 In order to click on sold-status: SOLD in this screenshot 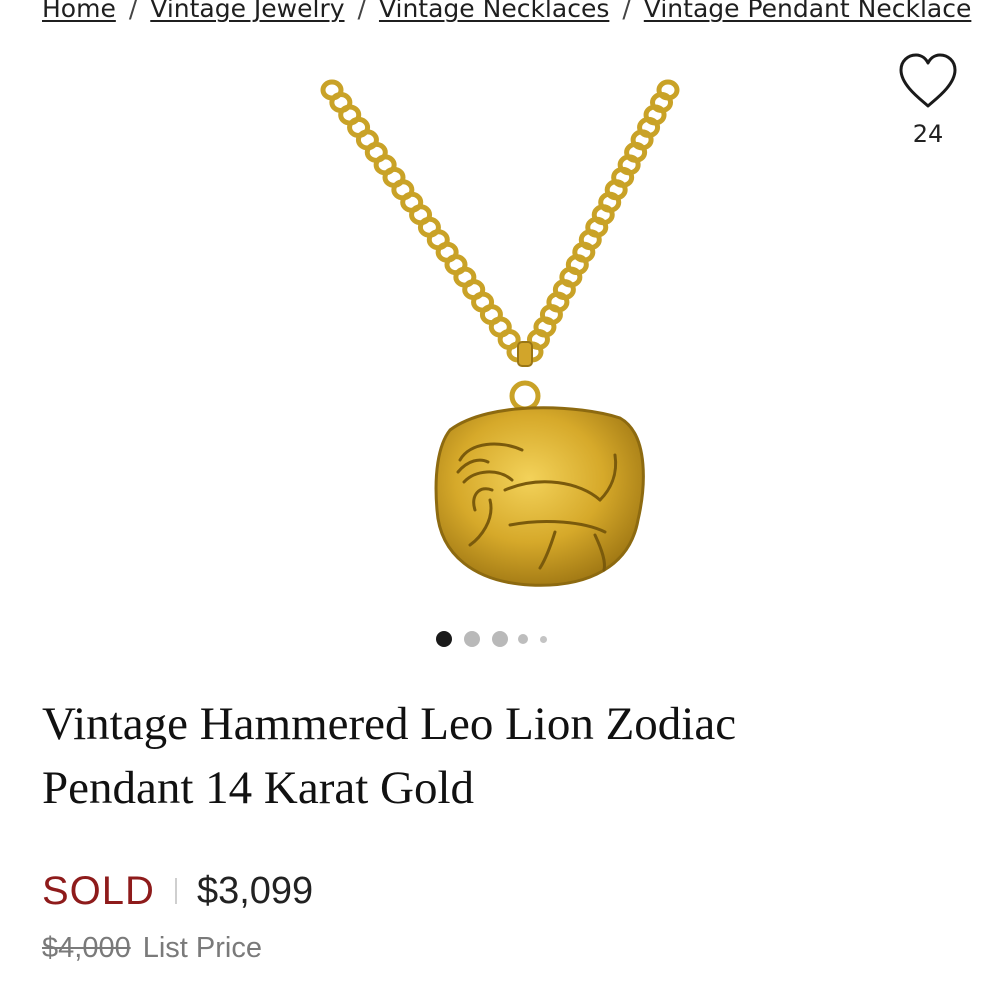, I will do `click(98, 890)`.